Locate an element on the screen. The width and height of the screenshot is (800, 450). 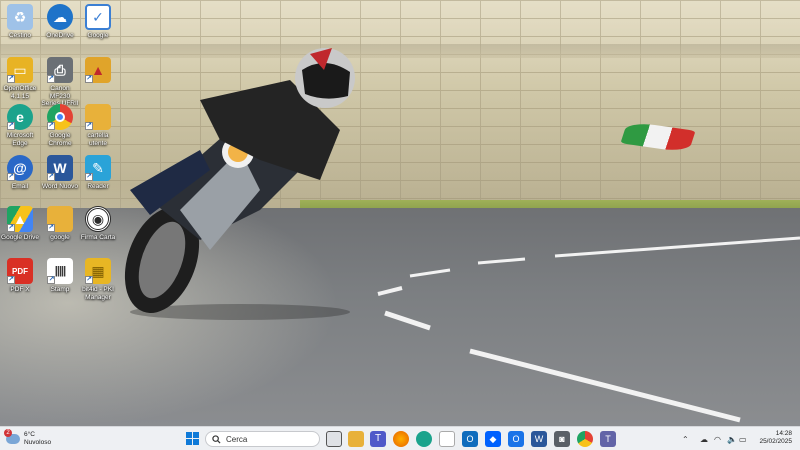
weather-temperature: 6°C is located at coordinates (29, 434).